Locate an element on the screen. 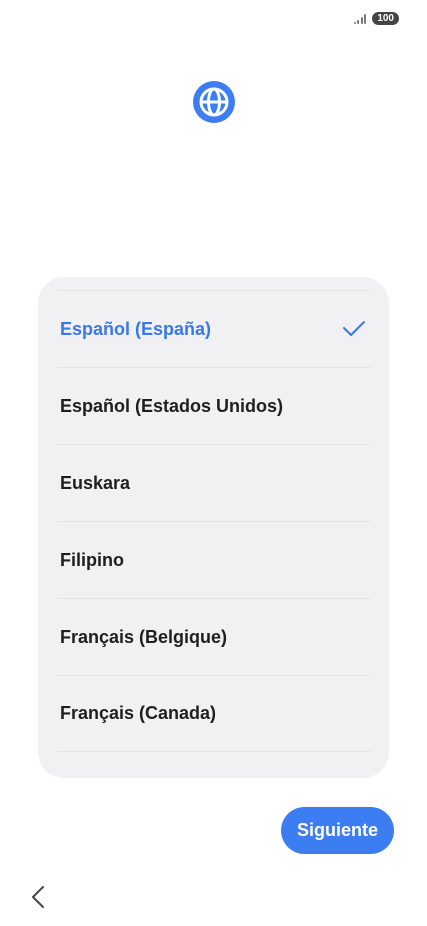 The width and height of the screenshot is (427, 926). language-label: Español (España) is located at coordinates (136, 328).